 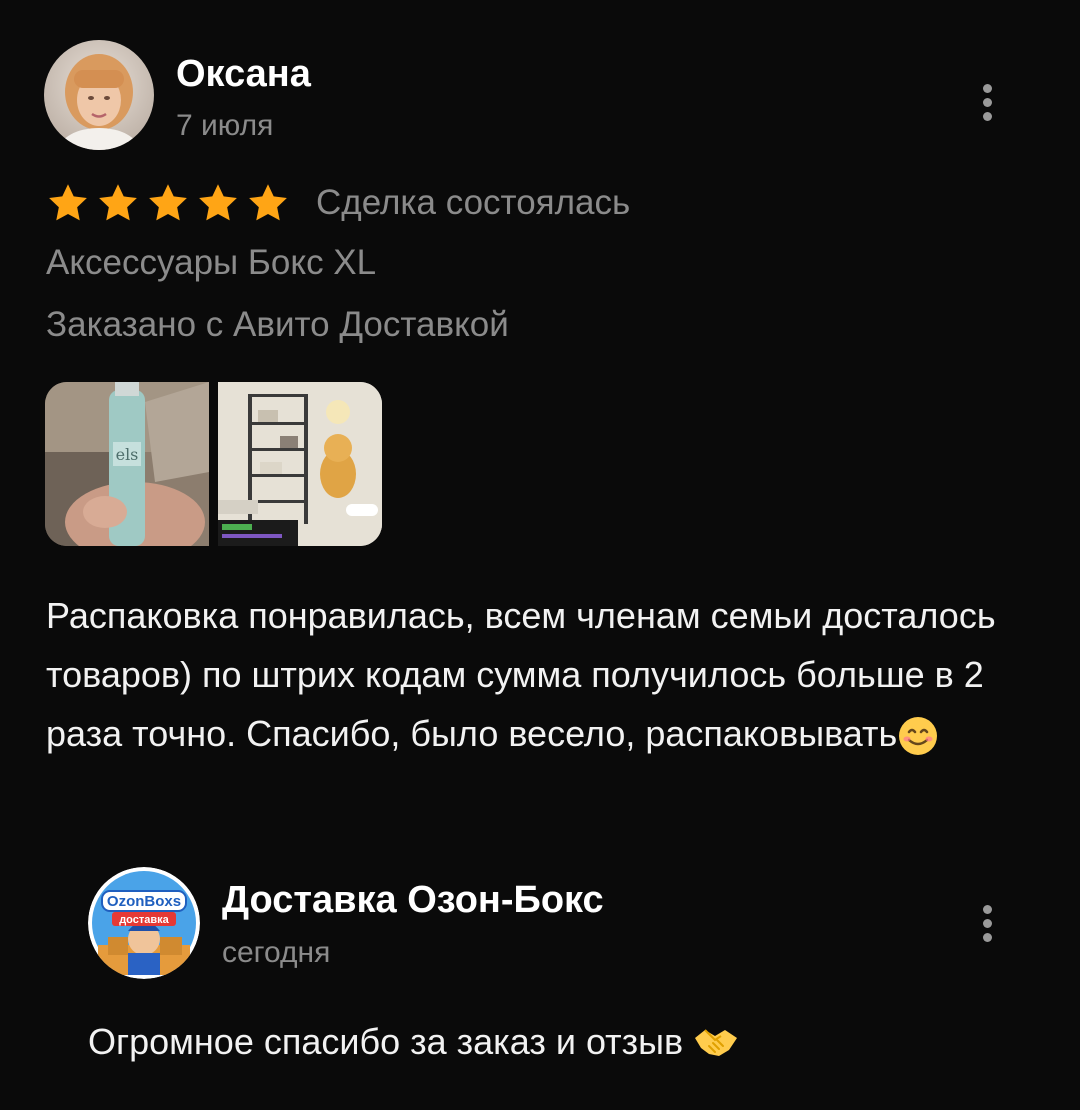 What do you see at coordinates (918, 736) in the screenshot?
I see `smiling-face-emoji` at bounding box center [918, 736].